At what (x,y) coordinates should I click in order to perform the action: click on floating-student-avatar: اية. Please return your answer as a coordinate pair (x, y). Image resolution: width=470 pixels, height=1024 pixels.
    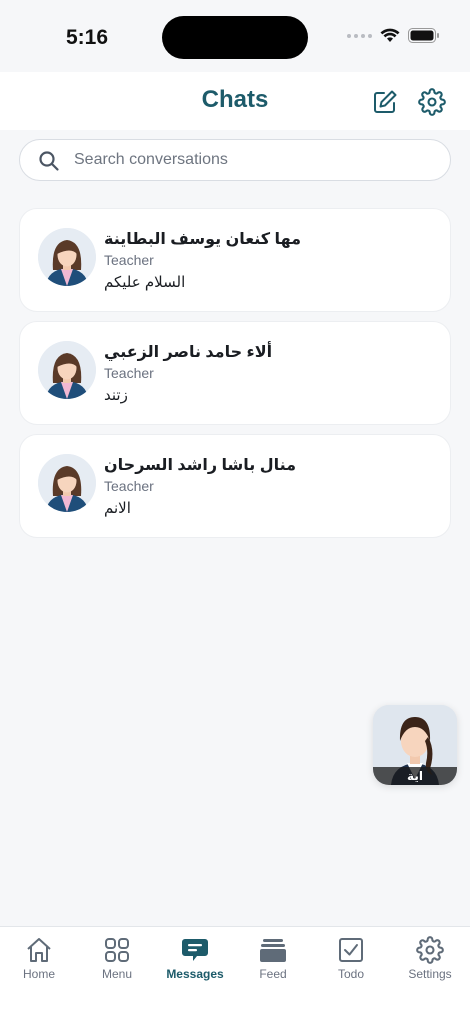
    Looking at the image, I should click on (415, 745).